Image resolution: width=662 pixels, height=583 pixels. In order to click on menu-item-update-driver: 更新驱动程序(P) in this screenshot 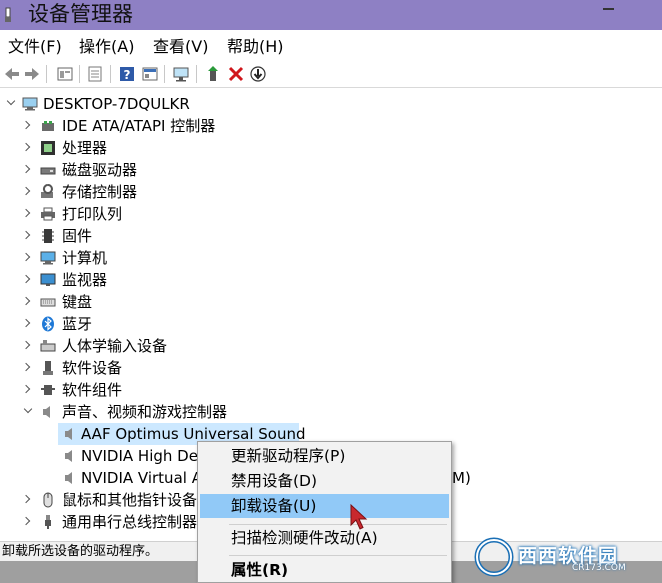, I will do `click(324, 456)`.